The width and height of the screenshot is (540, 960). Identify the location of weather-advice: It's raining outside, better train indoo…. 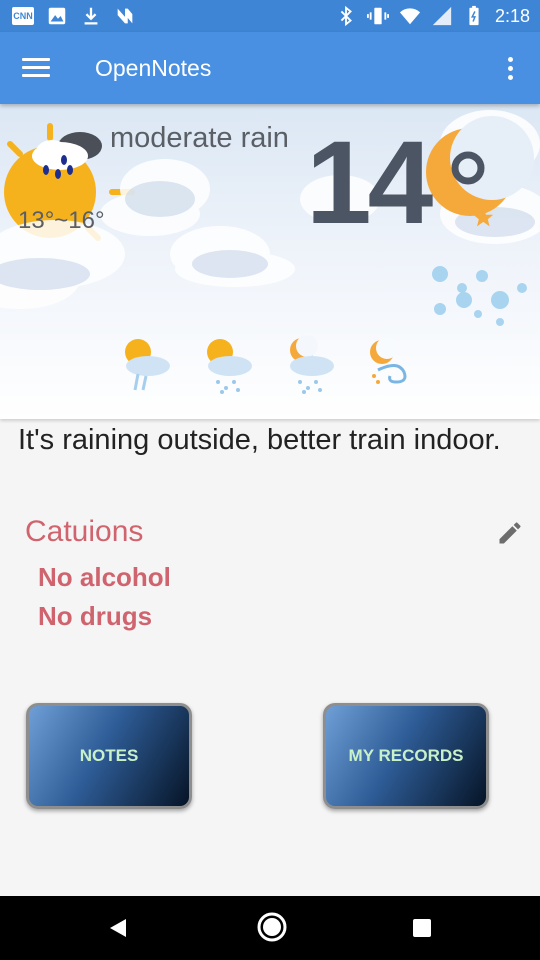
(259, 440).